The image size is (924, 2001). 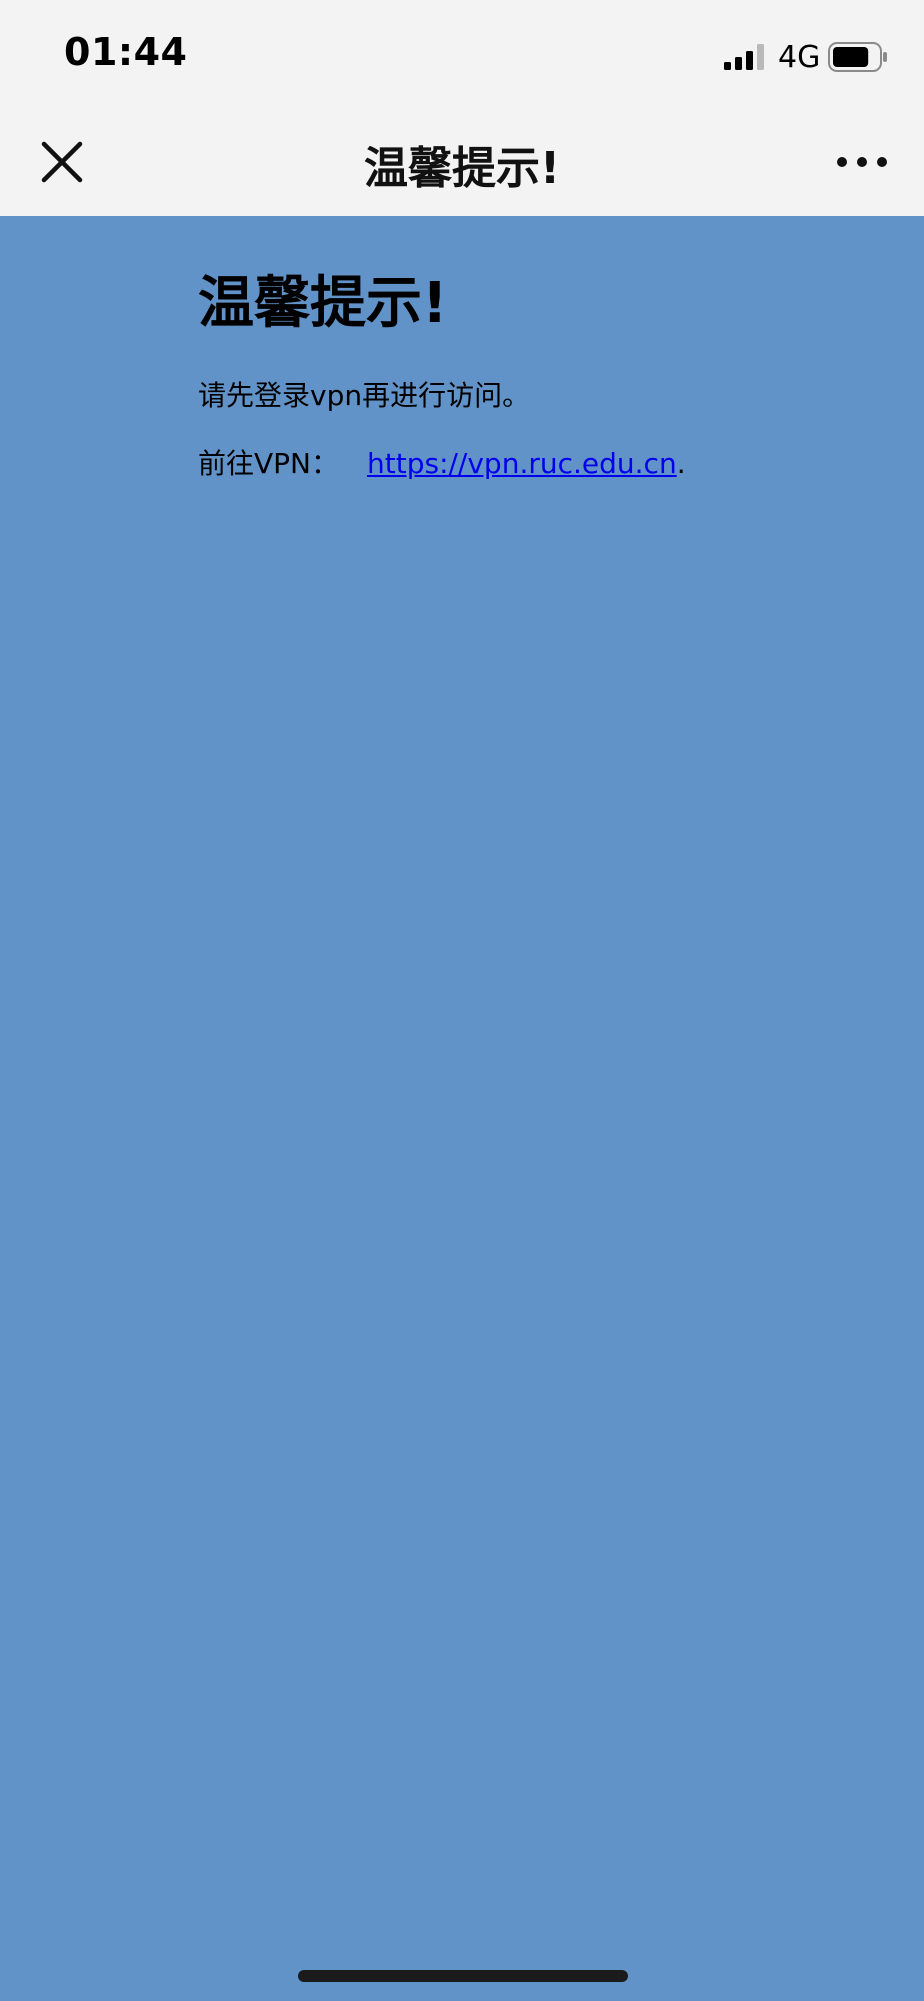 I want to click on more-button, so click(x=862, y=162).